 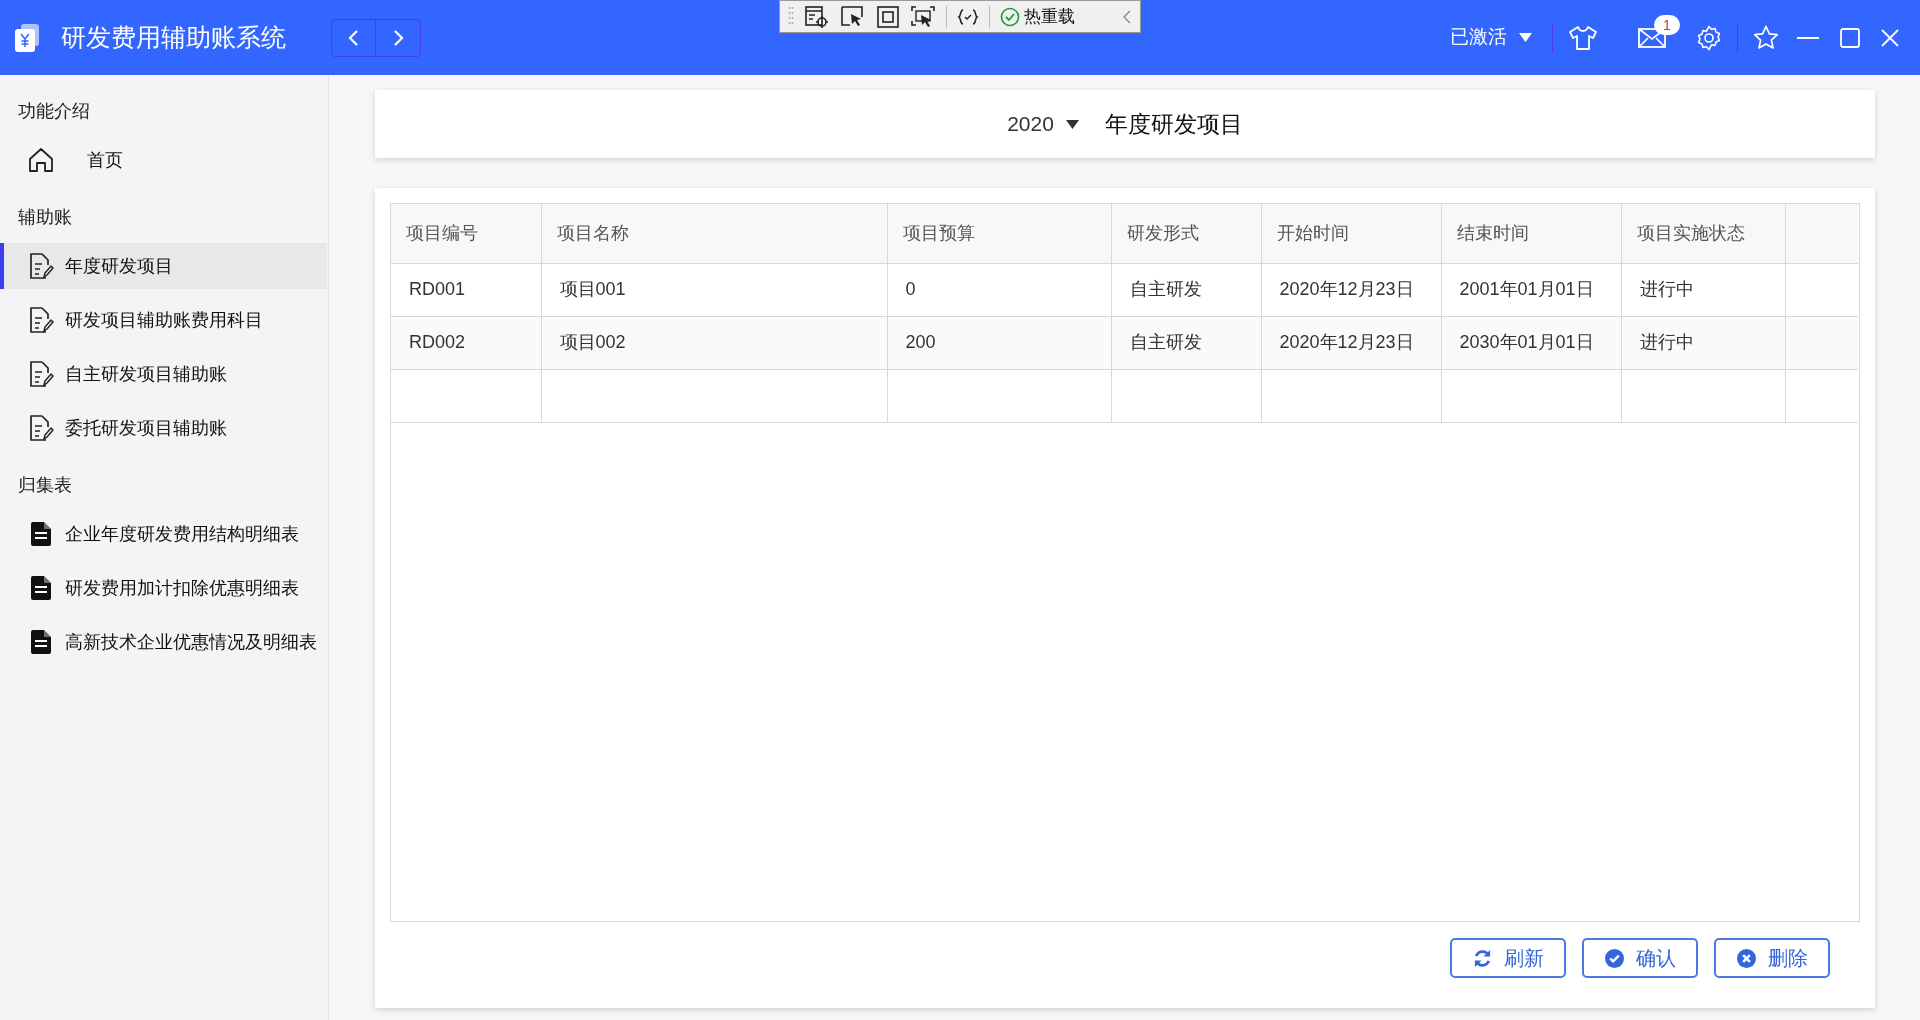 What do you see at coordinates (1772, 958) in the screenshot?
I see `action-button: 删除` at bounding box center [1772, 958].